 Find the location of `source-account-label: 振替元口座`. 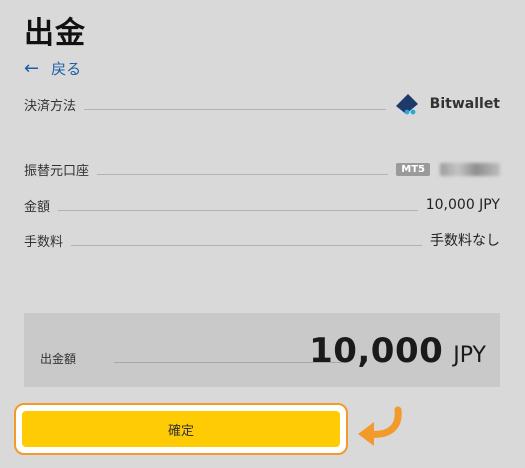

source-account-label: 振替元口座 is located at coordinates (57, 171).